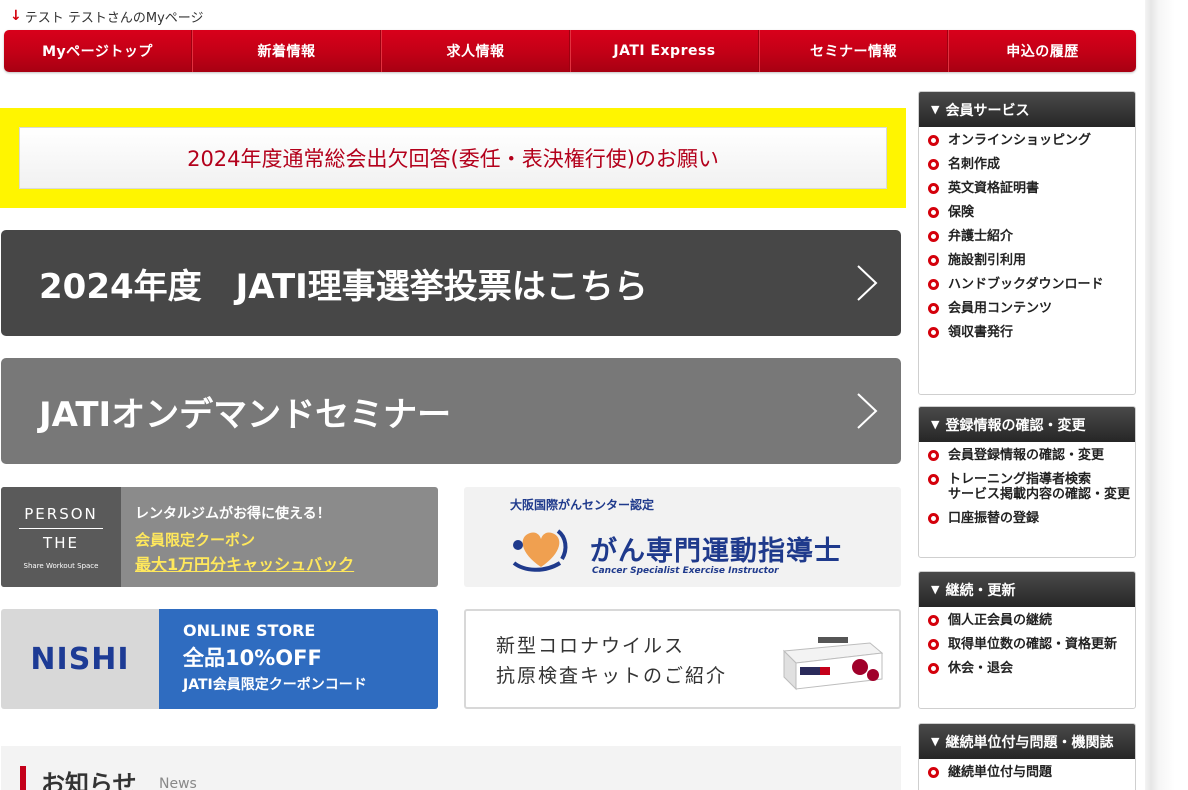 This screenshot has height=790, width=1188. I want to click on sidebar-item-label: 口座振替の登録, so click(994, 518).